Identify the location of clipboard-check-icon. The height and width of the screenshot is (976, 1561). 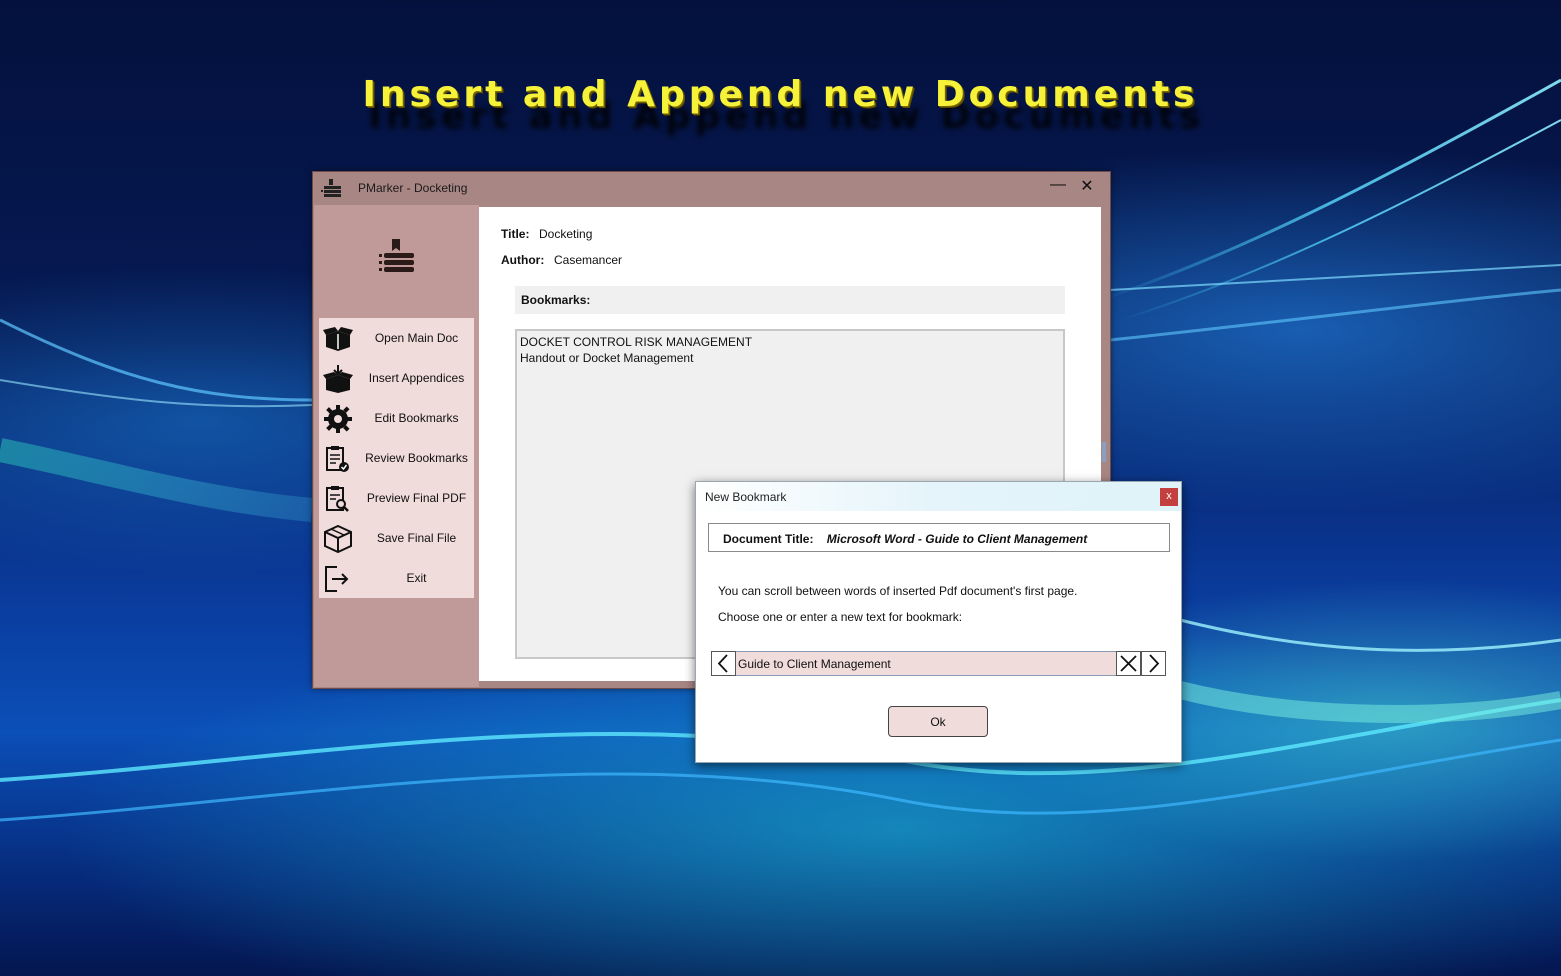
(337, 459).